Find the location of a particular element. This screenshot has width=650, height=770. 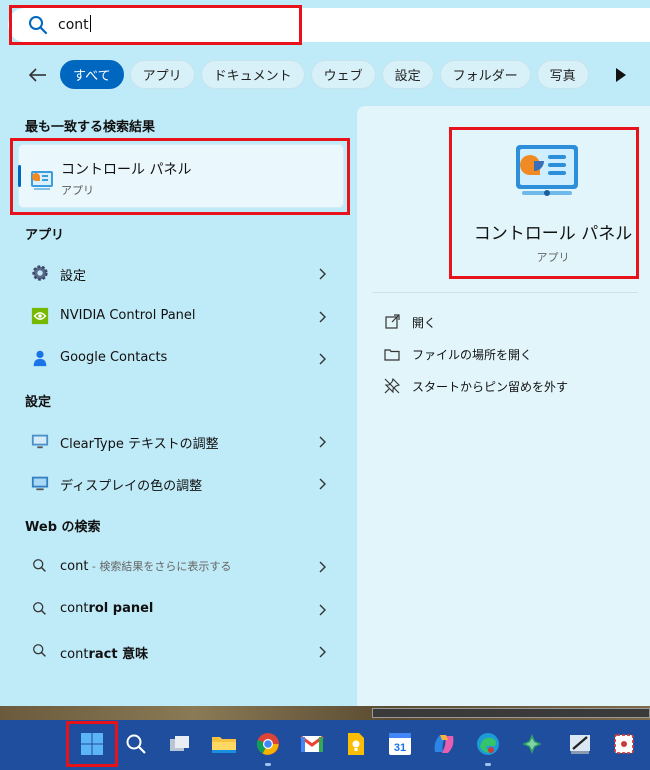

app-item-settings: 設定 is located at coordinates (181, 273).